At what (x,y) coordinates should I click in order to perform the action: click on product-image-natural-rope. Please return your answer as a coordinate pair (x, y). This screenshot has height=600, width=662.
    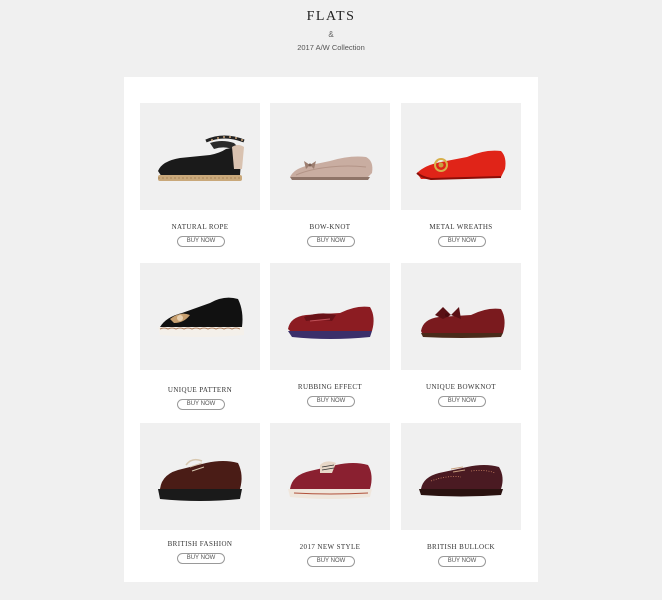
    Looking at the image, I should click on (200, 156).